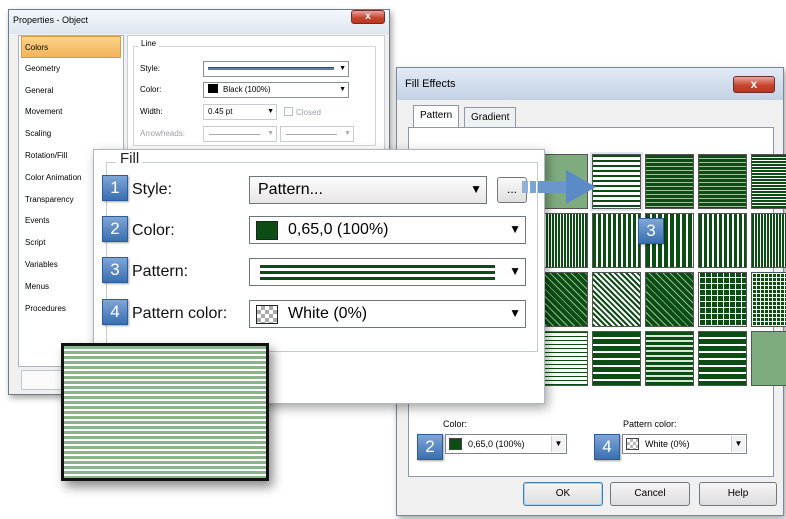 The image size is (786, 519). I want to click on closed-checkbox: Closed, so click(302, 112).